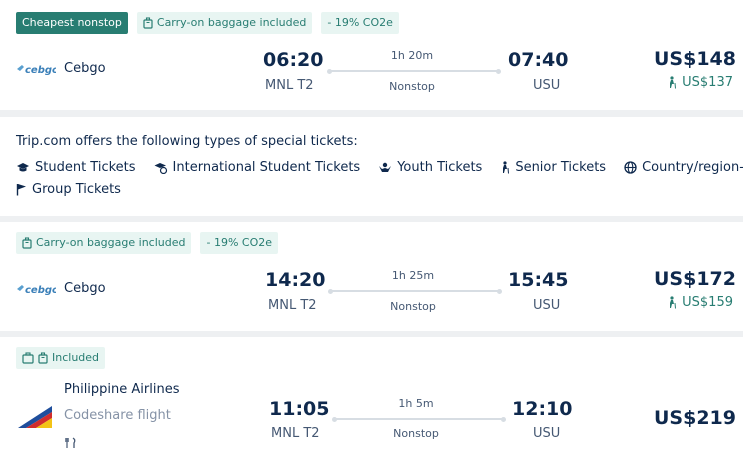 This screenshot has width=743, height=470. What do you see at coordinates (695, 418) in the screenshot?
I see `price: US$219` at bounding box center [695, 418].